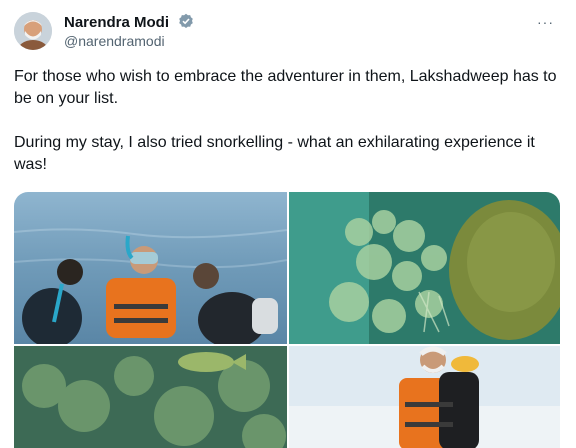 The height and width of the screenshot is (448, 576). I want to click on author-name: Narendra Modi, so click(129, 23).